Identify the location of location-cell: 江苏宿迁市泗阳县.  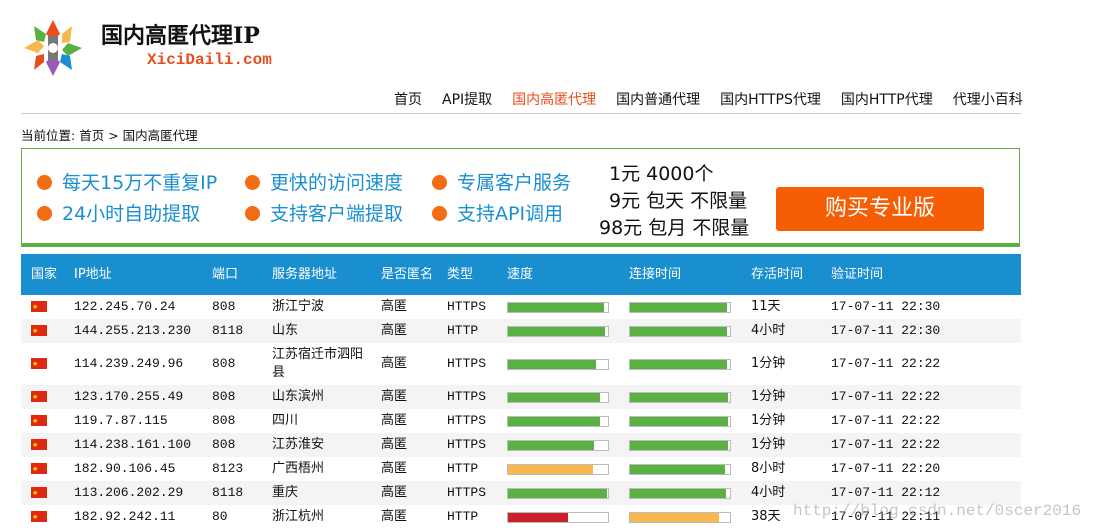
(318, 363).